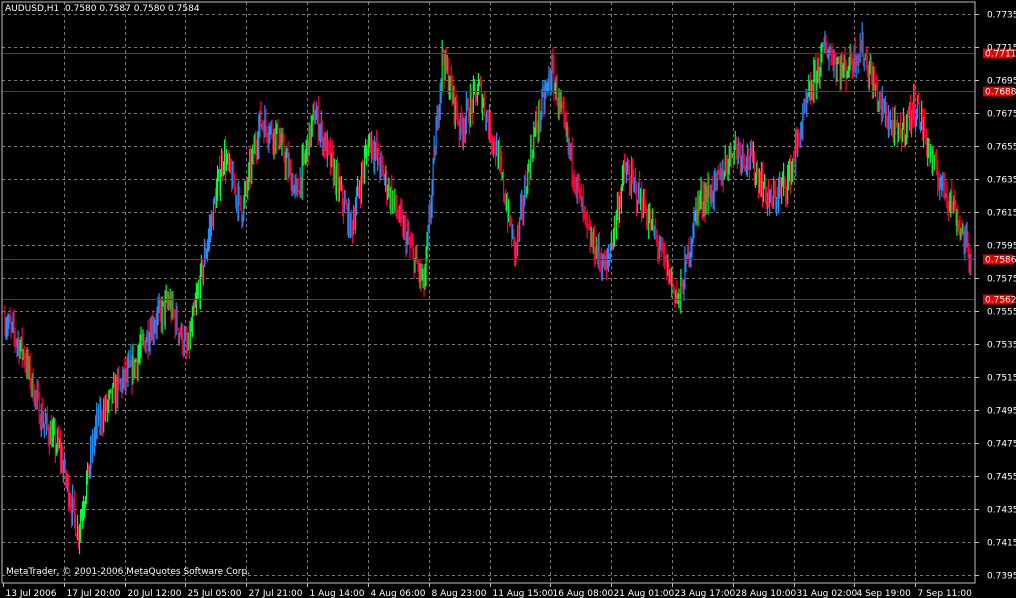 This screenshot has width=1016, height=598. Describe the element at coordinates (1001, 346) in the screenshot. I see `y-tick-label: 0.7535` at that location.